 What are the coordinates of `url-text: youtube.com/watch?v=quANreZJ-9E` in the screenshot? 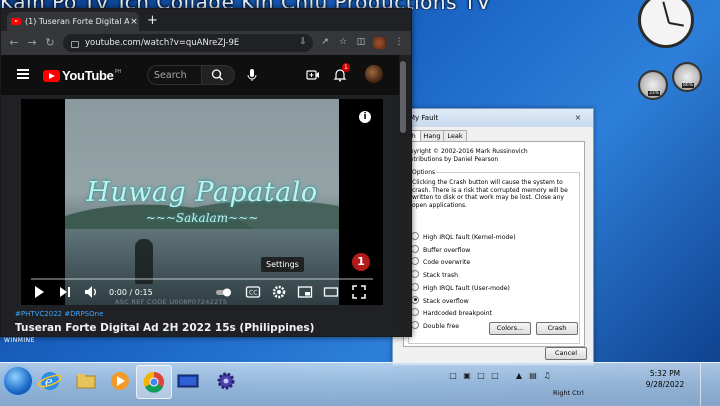 It's located at (162, 43).